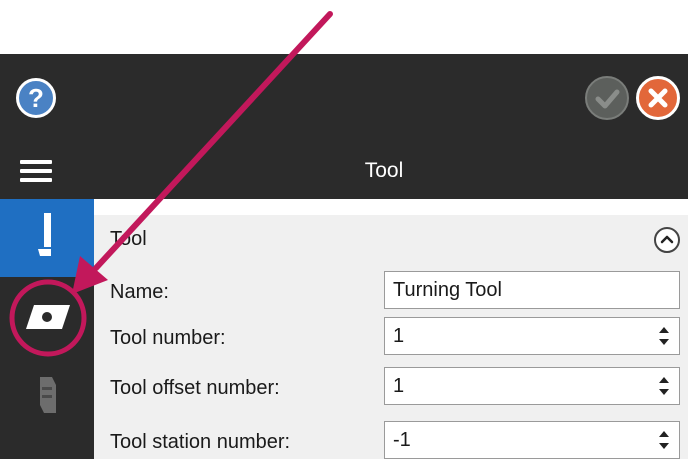  I want to click on tool-station-number-stepper: -1, so click(532, 440).